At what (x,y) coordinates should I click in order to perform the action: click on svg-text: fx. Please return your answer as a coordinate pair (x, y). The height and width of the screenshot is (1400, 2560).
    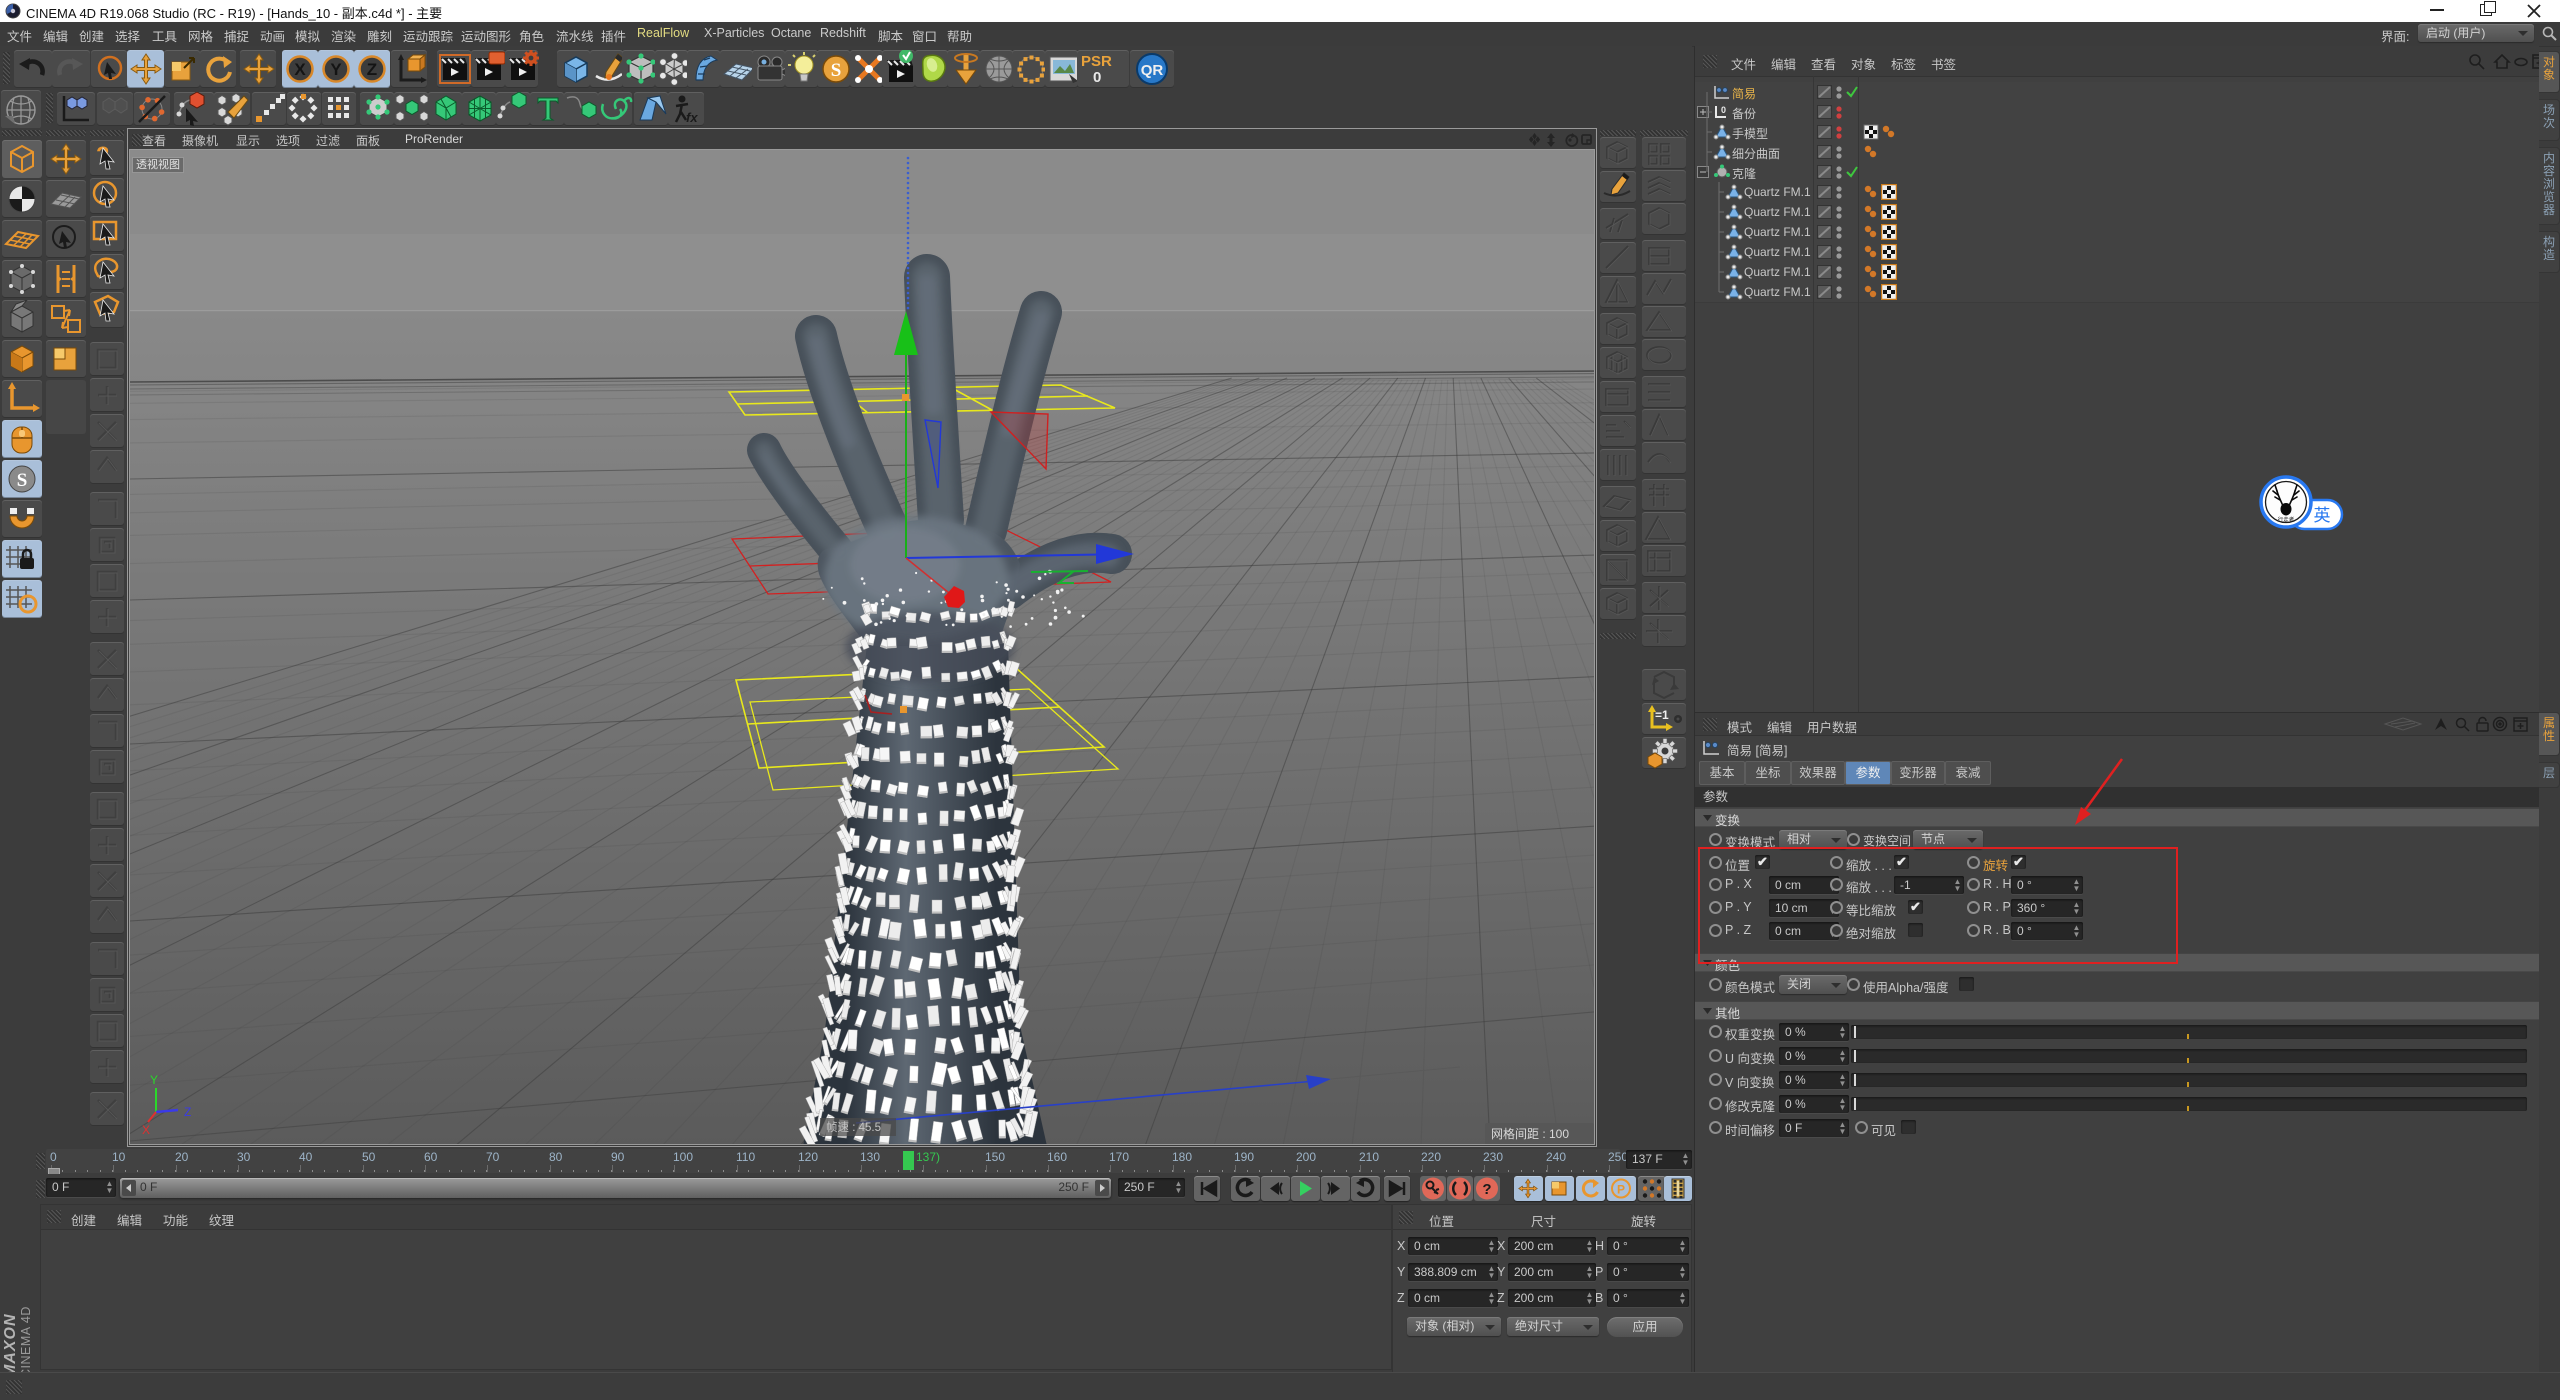
    Looking at the image, I should click on (692, 117).